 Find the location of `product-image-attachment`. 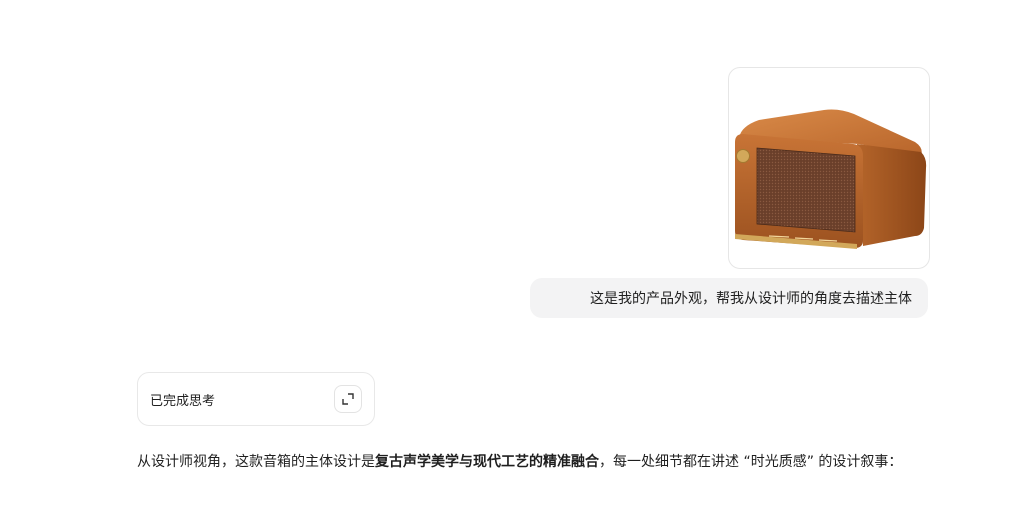

product-image-attachment is located at coordinates (829, 168).